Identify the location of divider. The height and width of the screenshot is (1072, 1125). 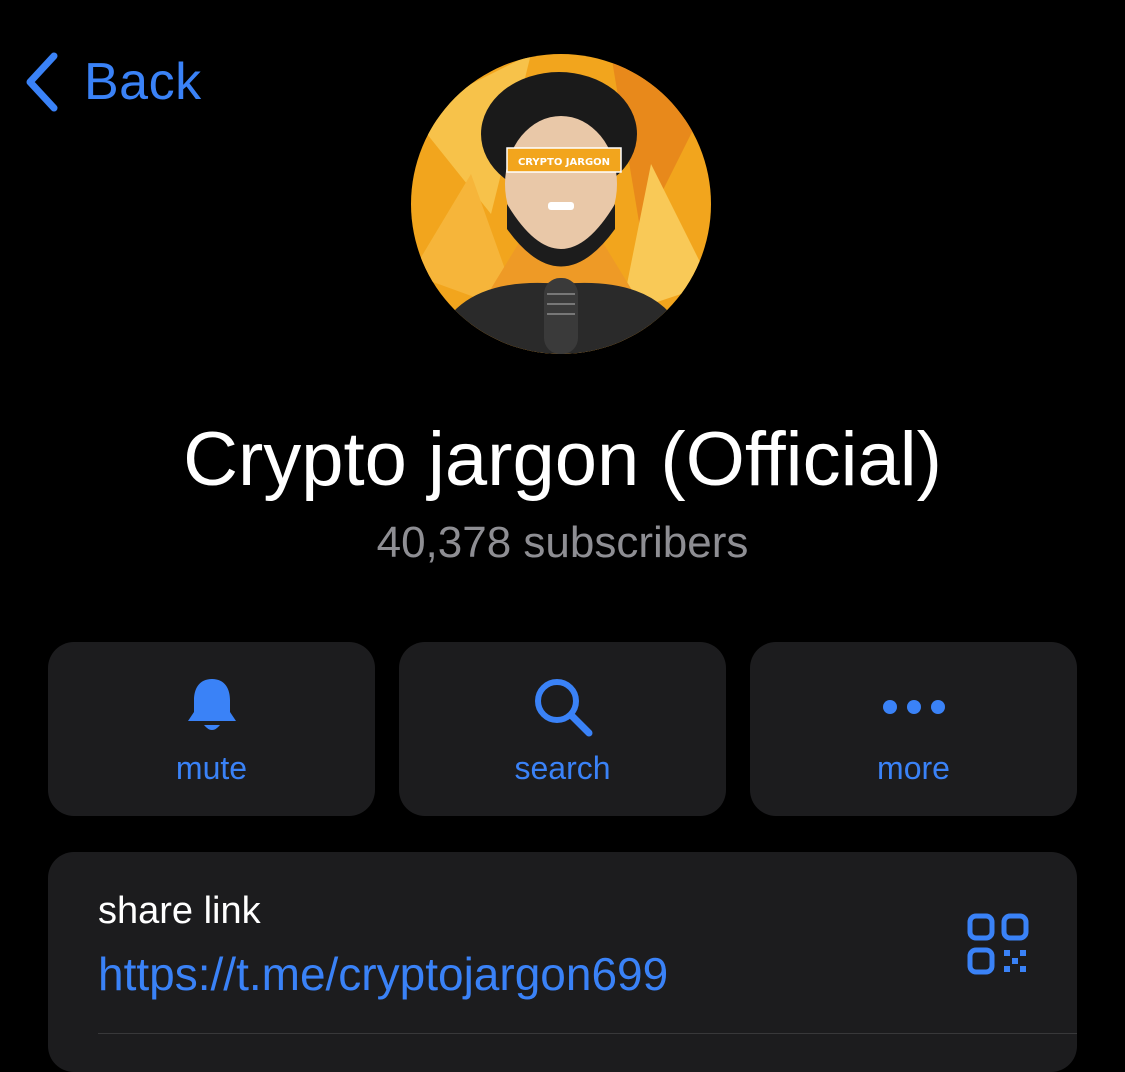
(587, 1033).